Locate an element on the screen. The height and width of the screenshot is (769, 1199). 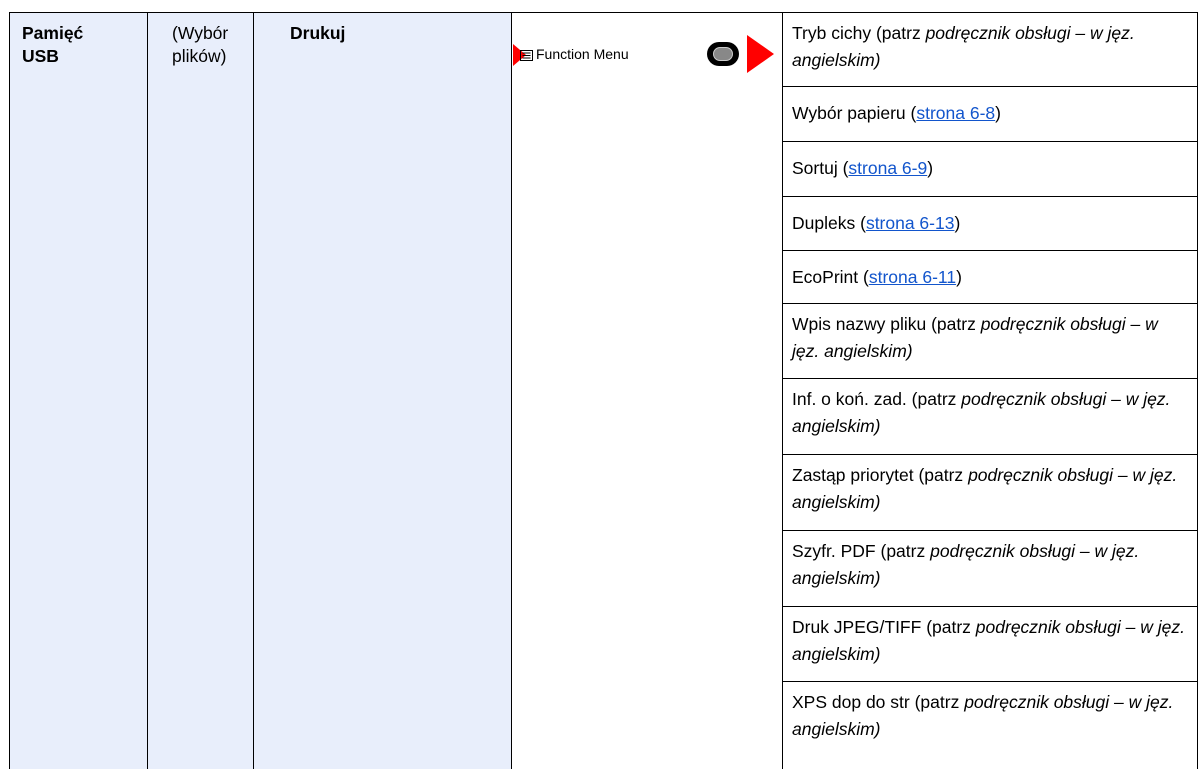
option-row: EcoPrint (strona 6-11) is located at coordinates (990, 276).